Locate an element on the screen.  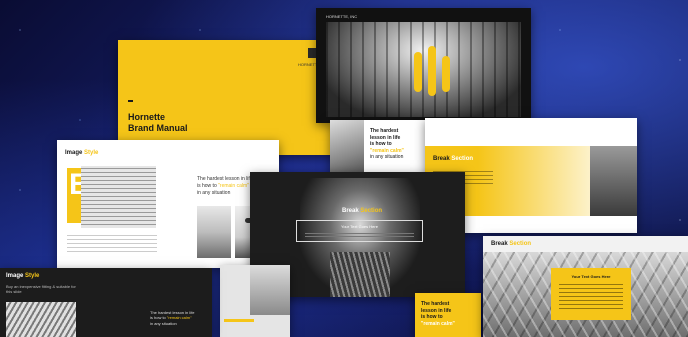
brand-title-line1: Hornette is located at coordinates (147, 117).